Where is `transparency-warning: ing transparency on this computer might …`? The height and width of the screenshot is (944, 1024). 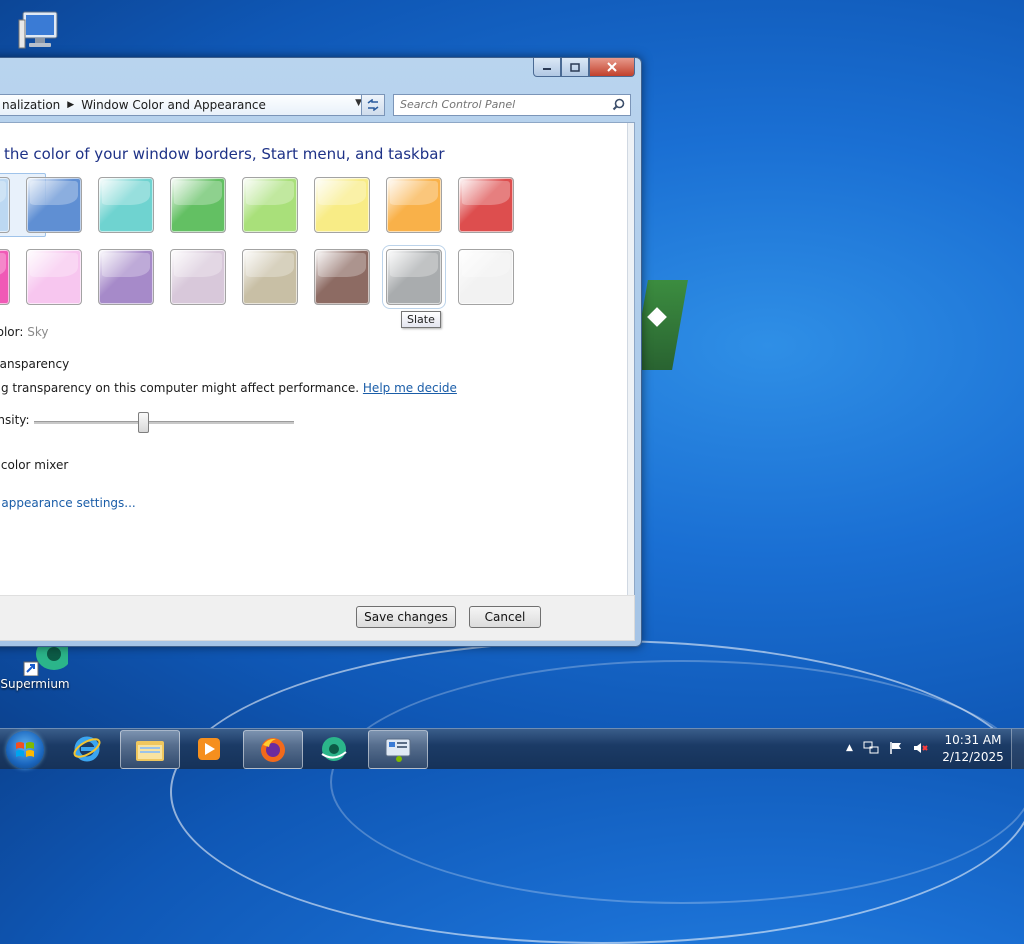 transparency-warning: ing transparency on this computer might … is located at coordinates (228, 388).